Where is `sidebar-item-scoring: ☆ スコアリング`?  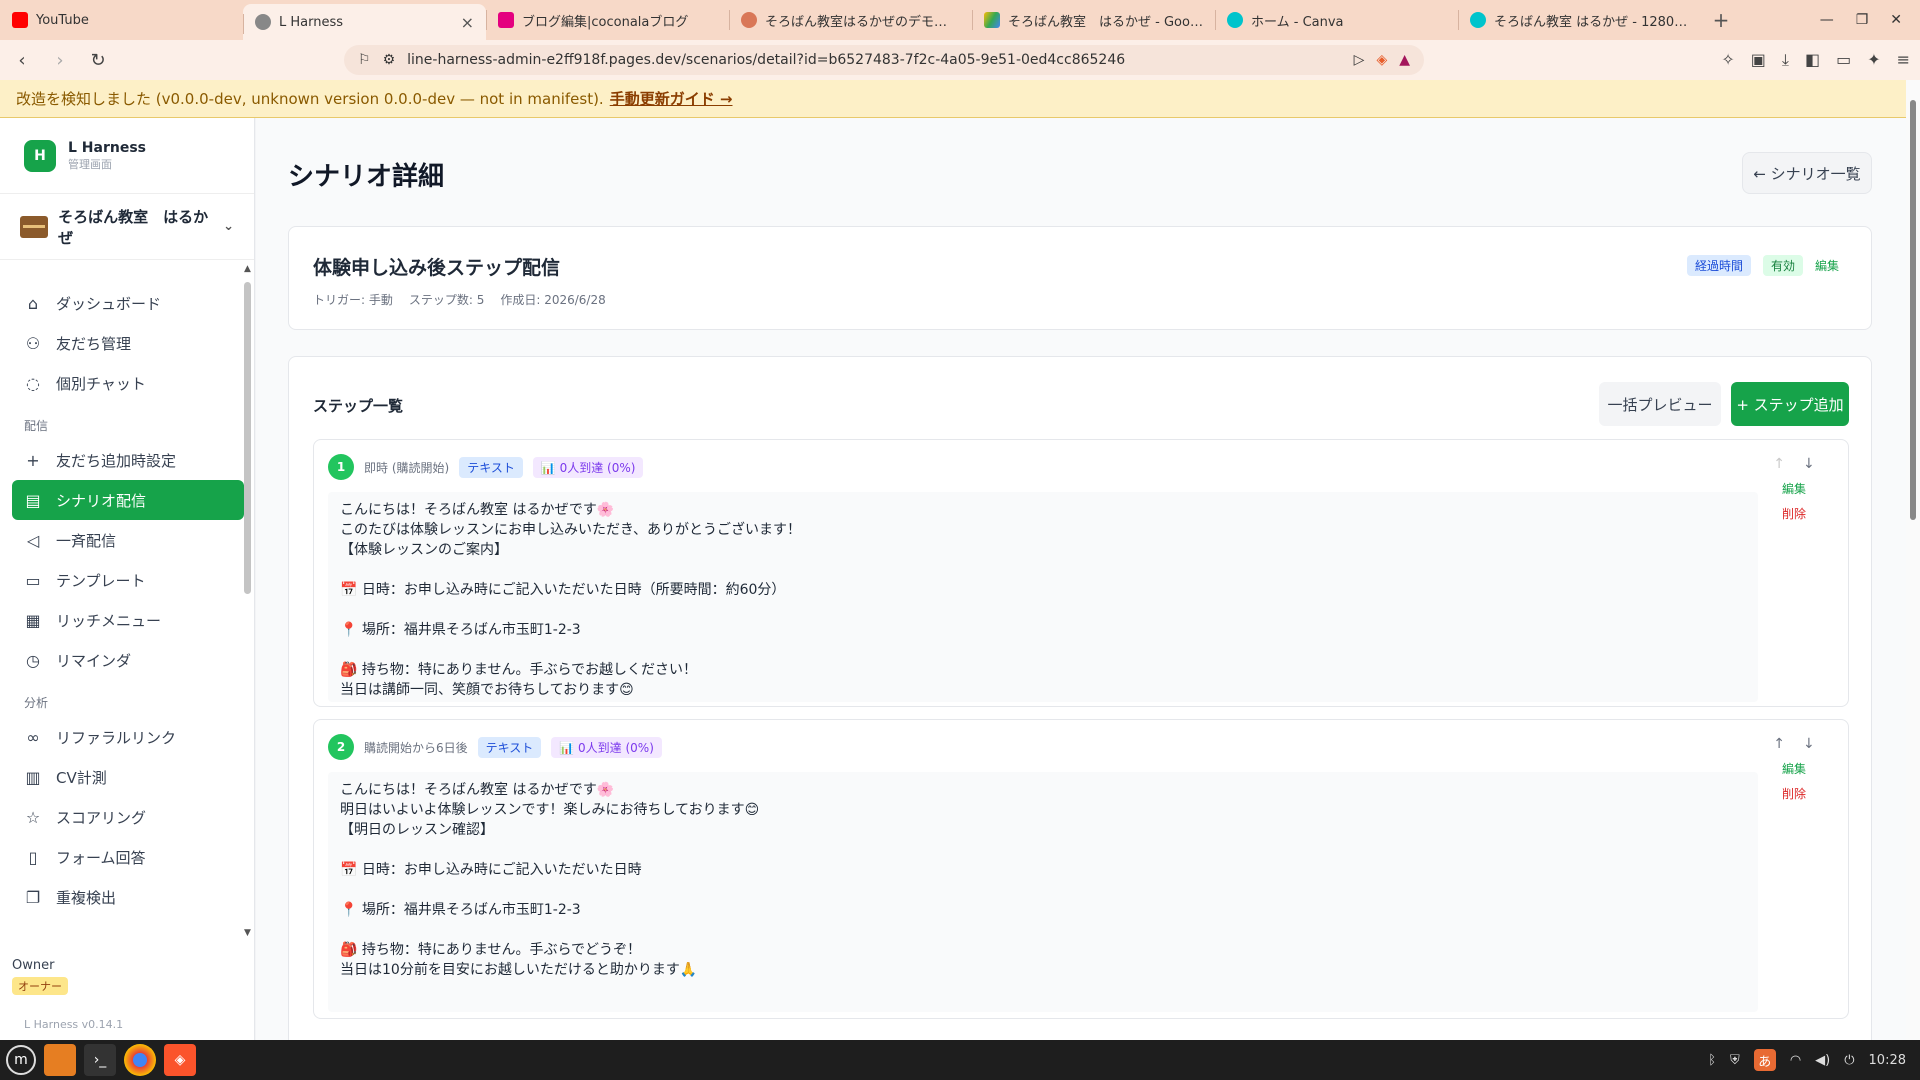
sidebar-item-scoring: ☆ スコアリング is located at coordinates (128, 817).